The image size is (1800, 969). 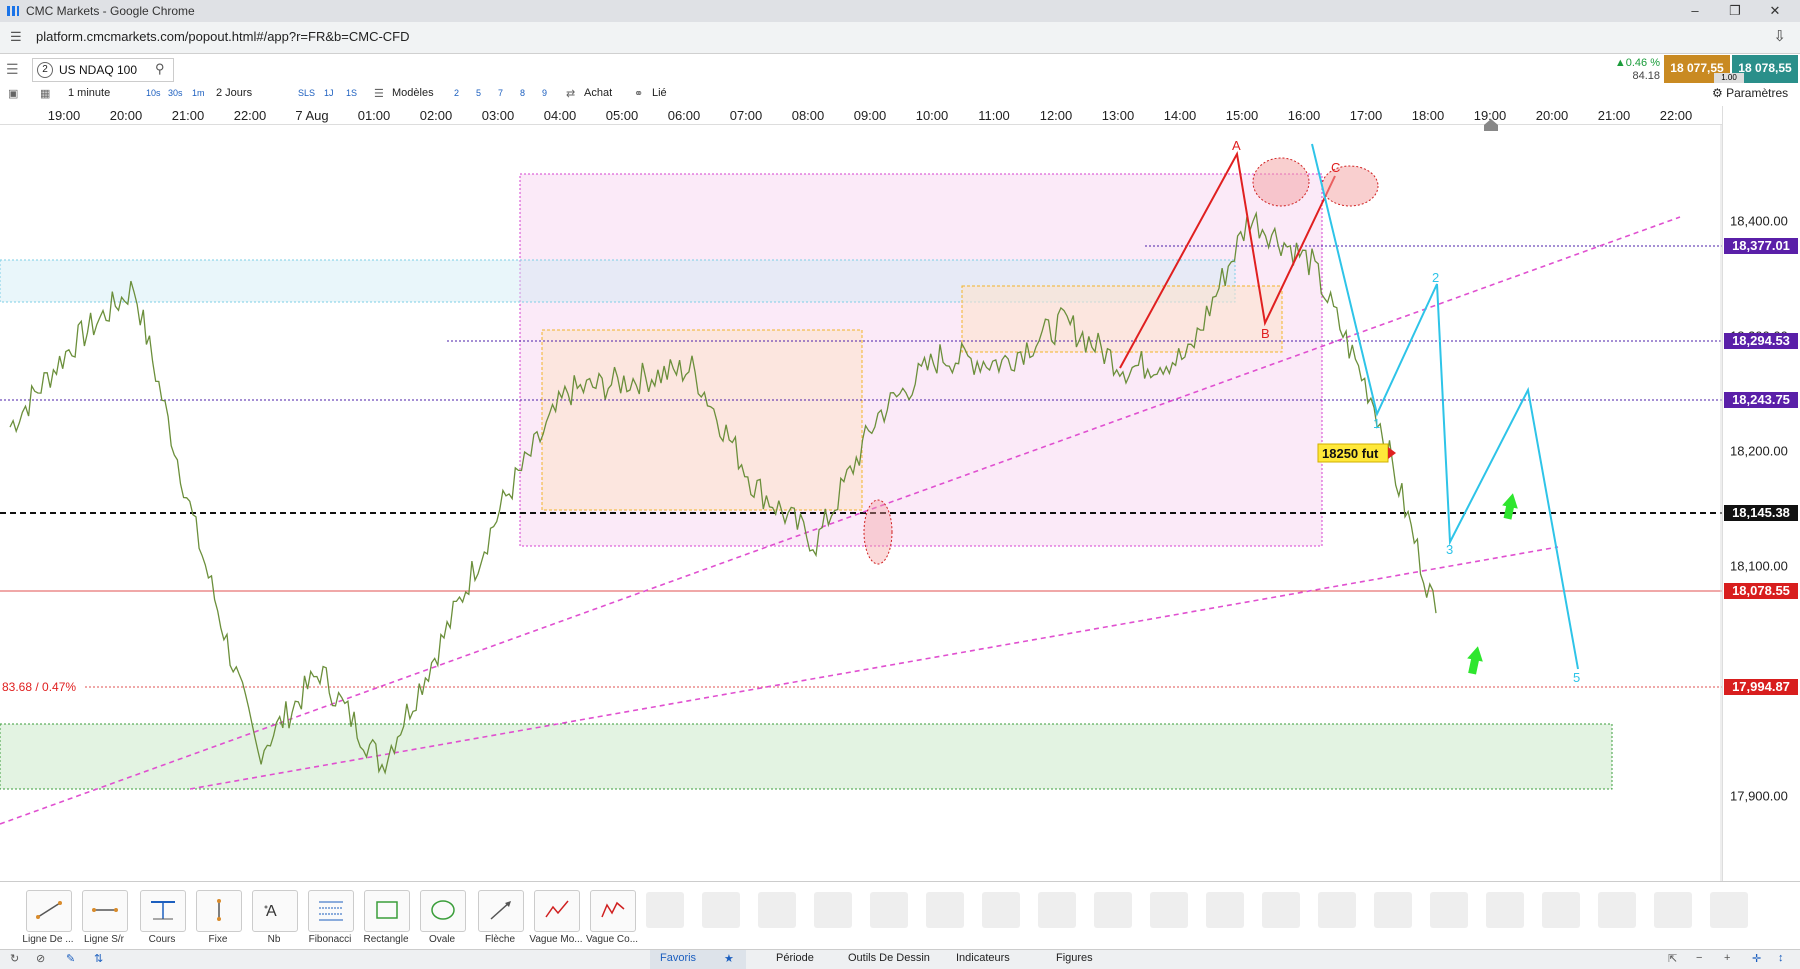 I want to click on wave-label-5: 5, so click(x=1576, y=677).